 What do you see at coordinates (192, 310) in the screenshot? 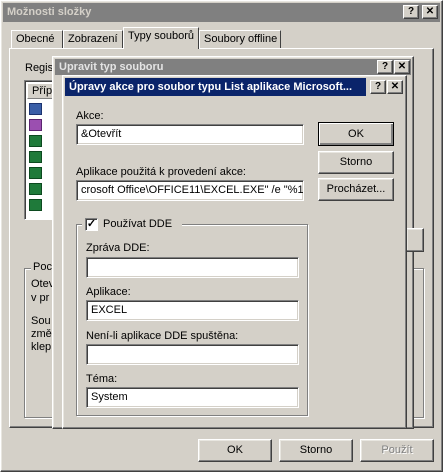
I see `application-field: EXCEL` at bounding box center [192, 310].